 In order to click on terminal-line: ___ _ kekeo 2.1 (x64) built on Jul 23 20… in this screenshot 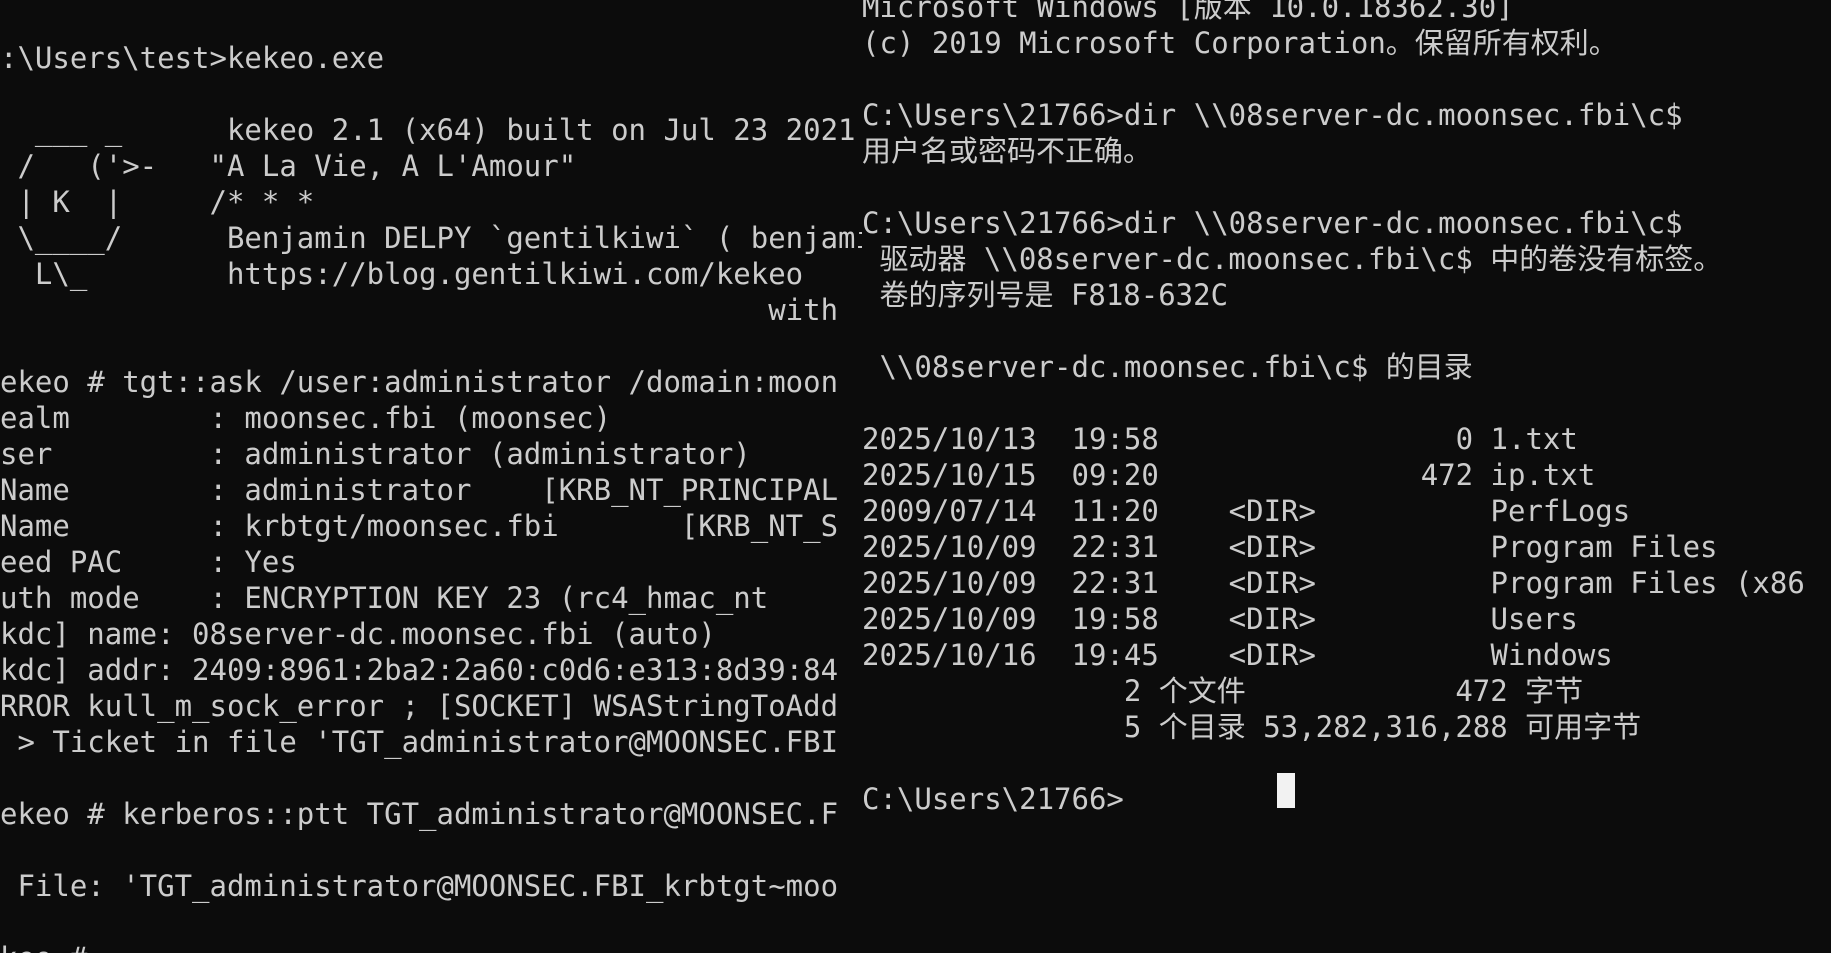, I will do `click(431, 130)`.